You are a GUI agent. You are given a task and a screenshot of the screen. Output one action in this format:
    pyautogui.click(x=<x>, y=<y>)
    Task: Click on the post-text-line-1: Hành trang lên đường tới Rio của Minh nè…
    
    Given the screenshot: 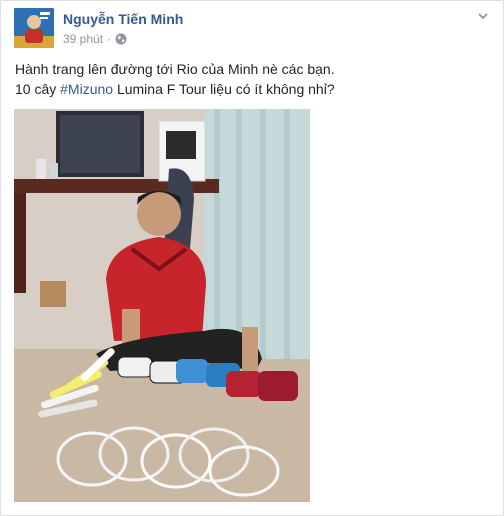 What is the action you would take?
    pyautogui.click(x=175, y=69)
    